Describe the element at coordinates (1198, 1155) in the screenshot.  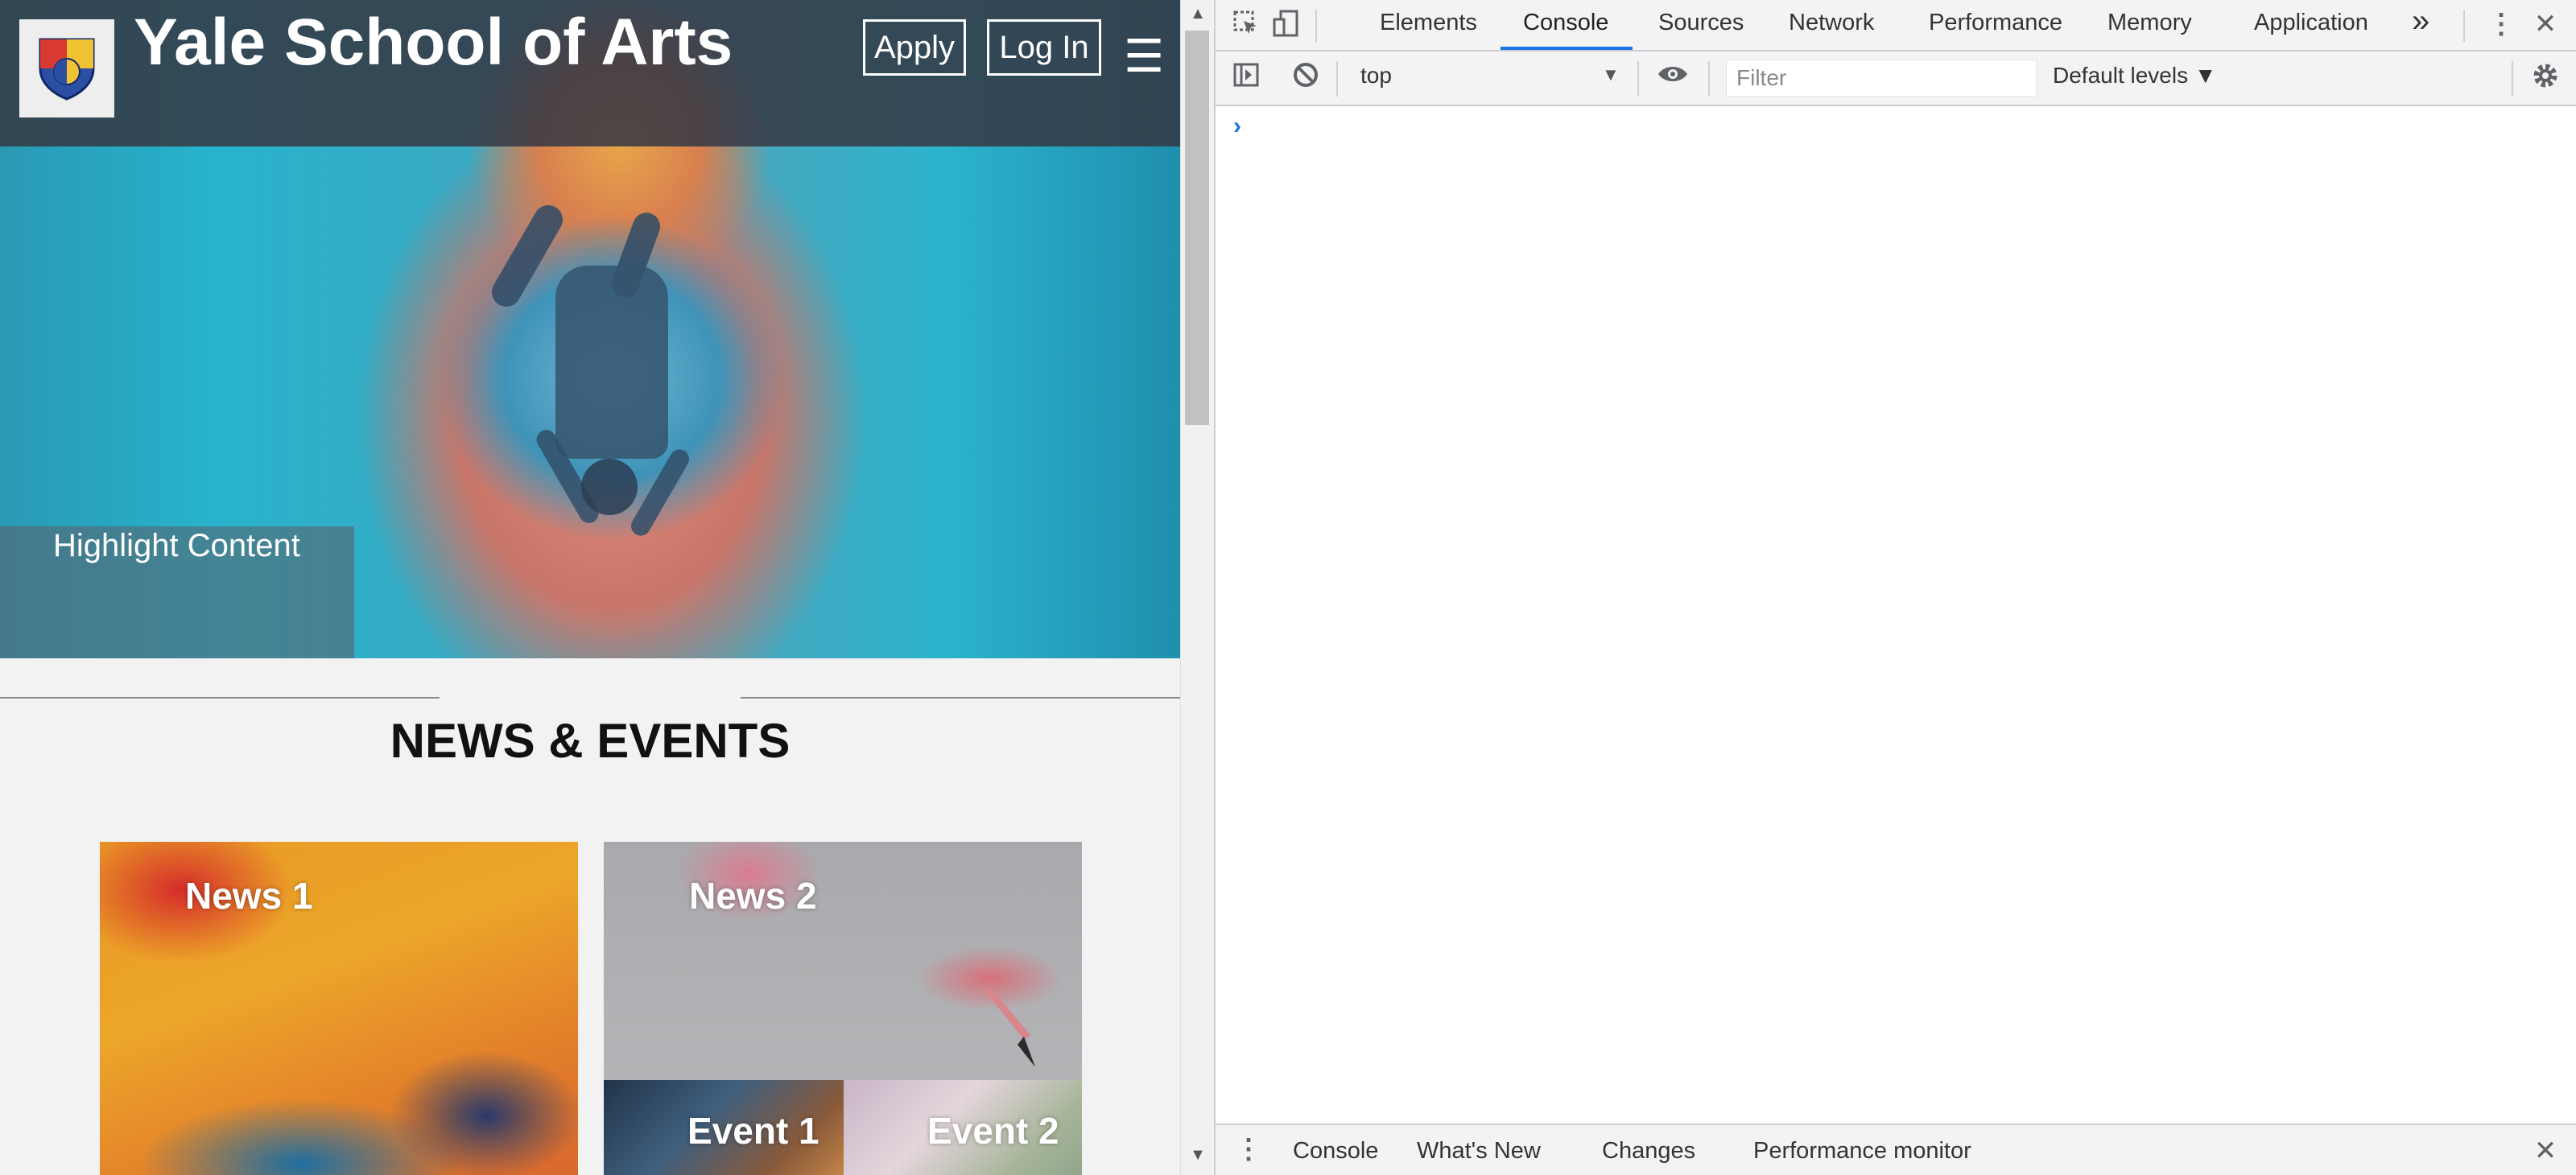
I see `scroll-down-arrow-icon: ▼` at that location.